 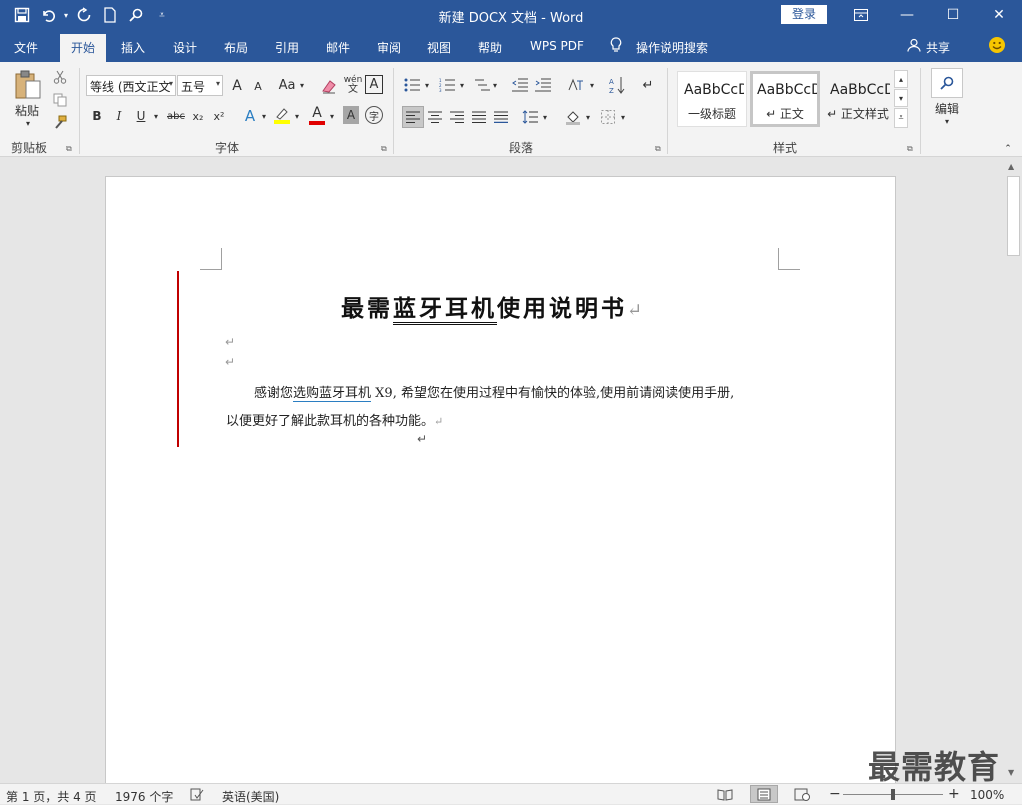 What do you see at coordinates (334, 419) in the screenshot?
I see `body-line-2: 以便更好了解此款耳机的各种功能。↵` at bounding box center [334, 419].